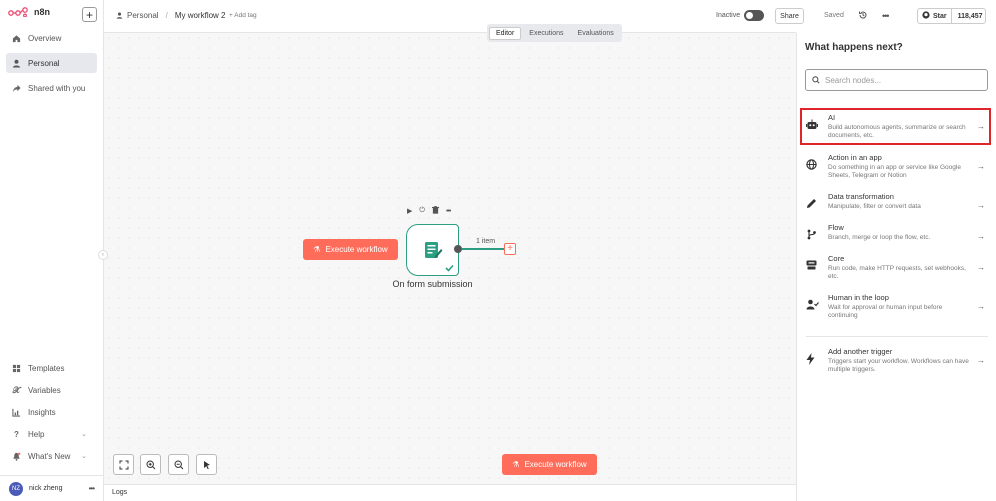 The width and height of the screenshot is (996, 501). I want to click on trigger-title: Add another trigger, so click(860, 351).